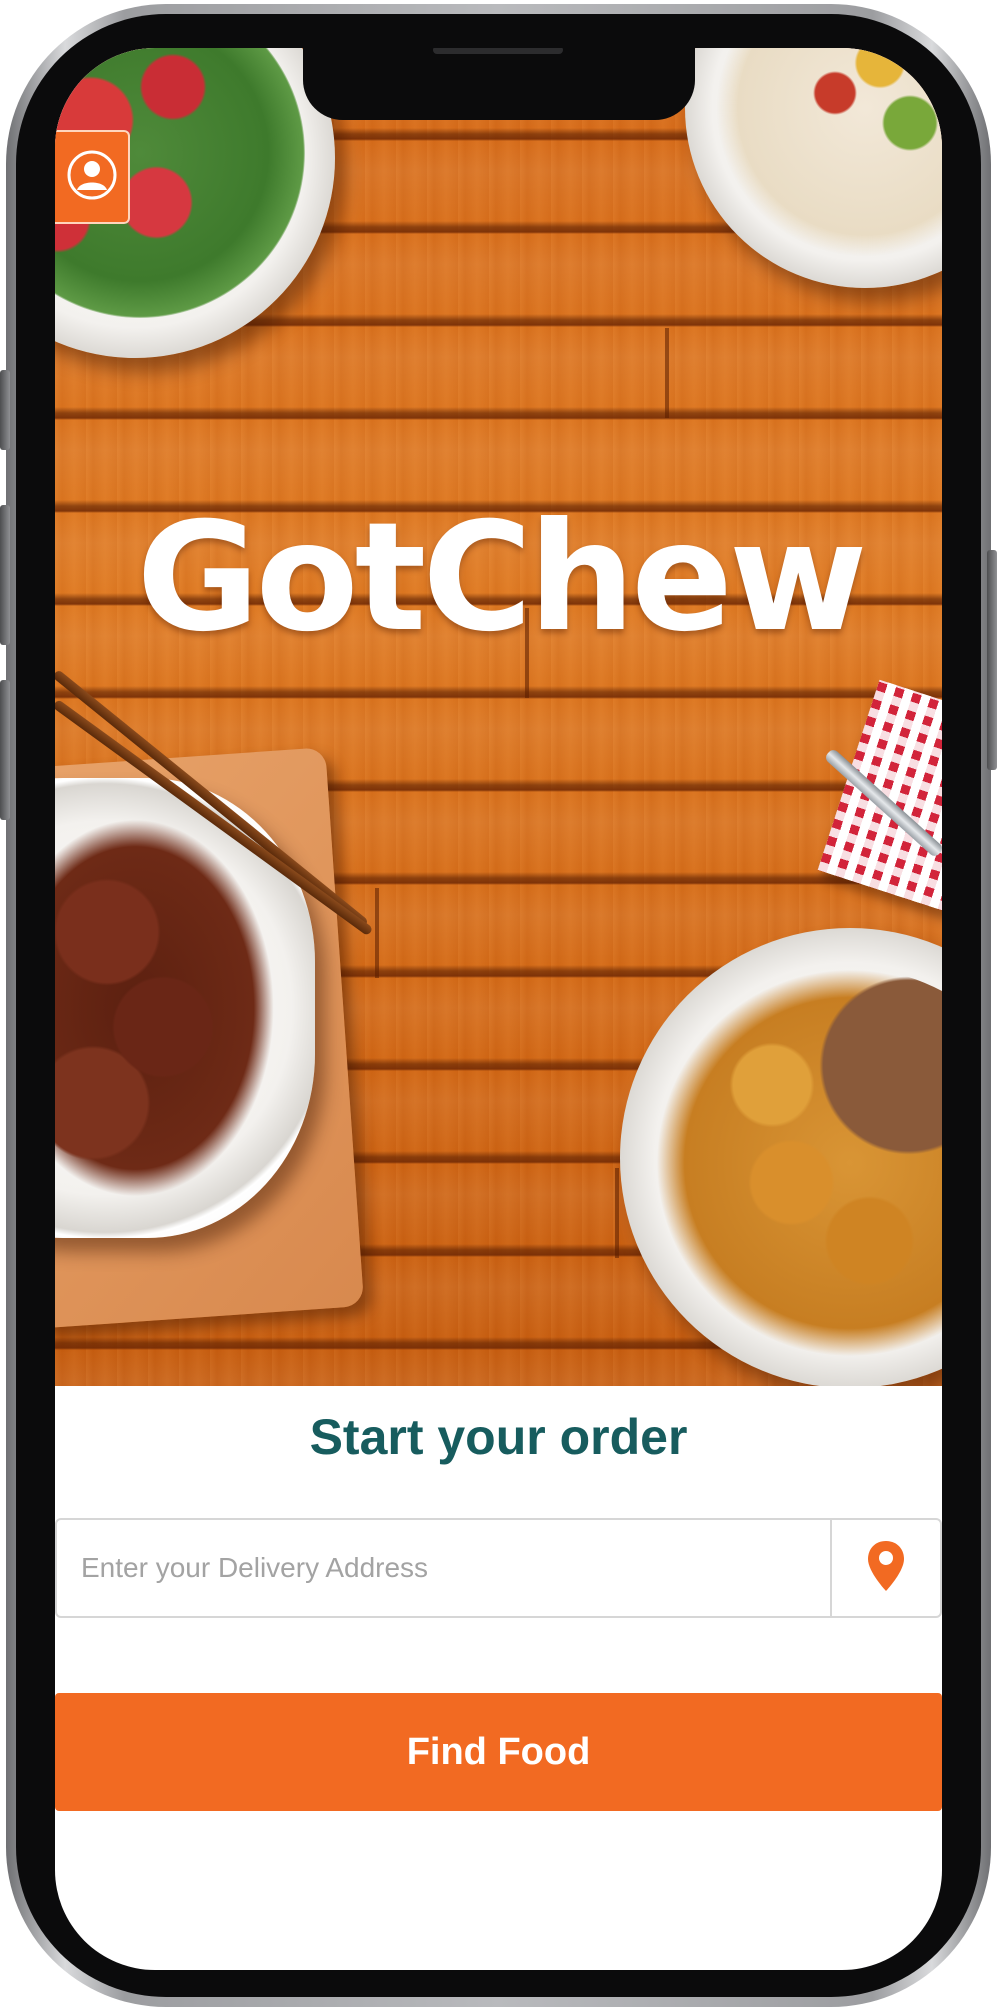 The height and width of the screenshot is (2012, 997). I want to click on map-pin-icon, so click(886, 1568).